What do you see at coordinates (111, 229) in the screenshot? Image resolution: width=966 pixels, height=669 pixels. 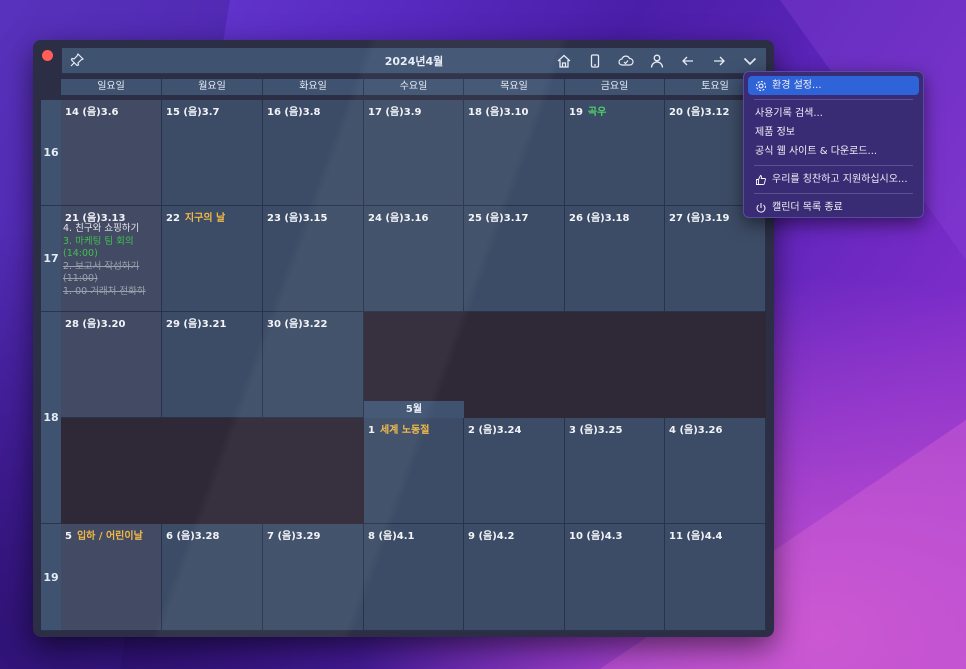 I see `event-item: 4. 친구와 쇼핑하기` at bounding box center [111, 229].